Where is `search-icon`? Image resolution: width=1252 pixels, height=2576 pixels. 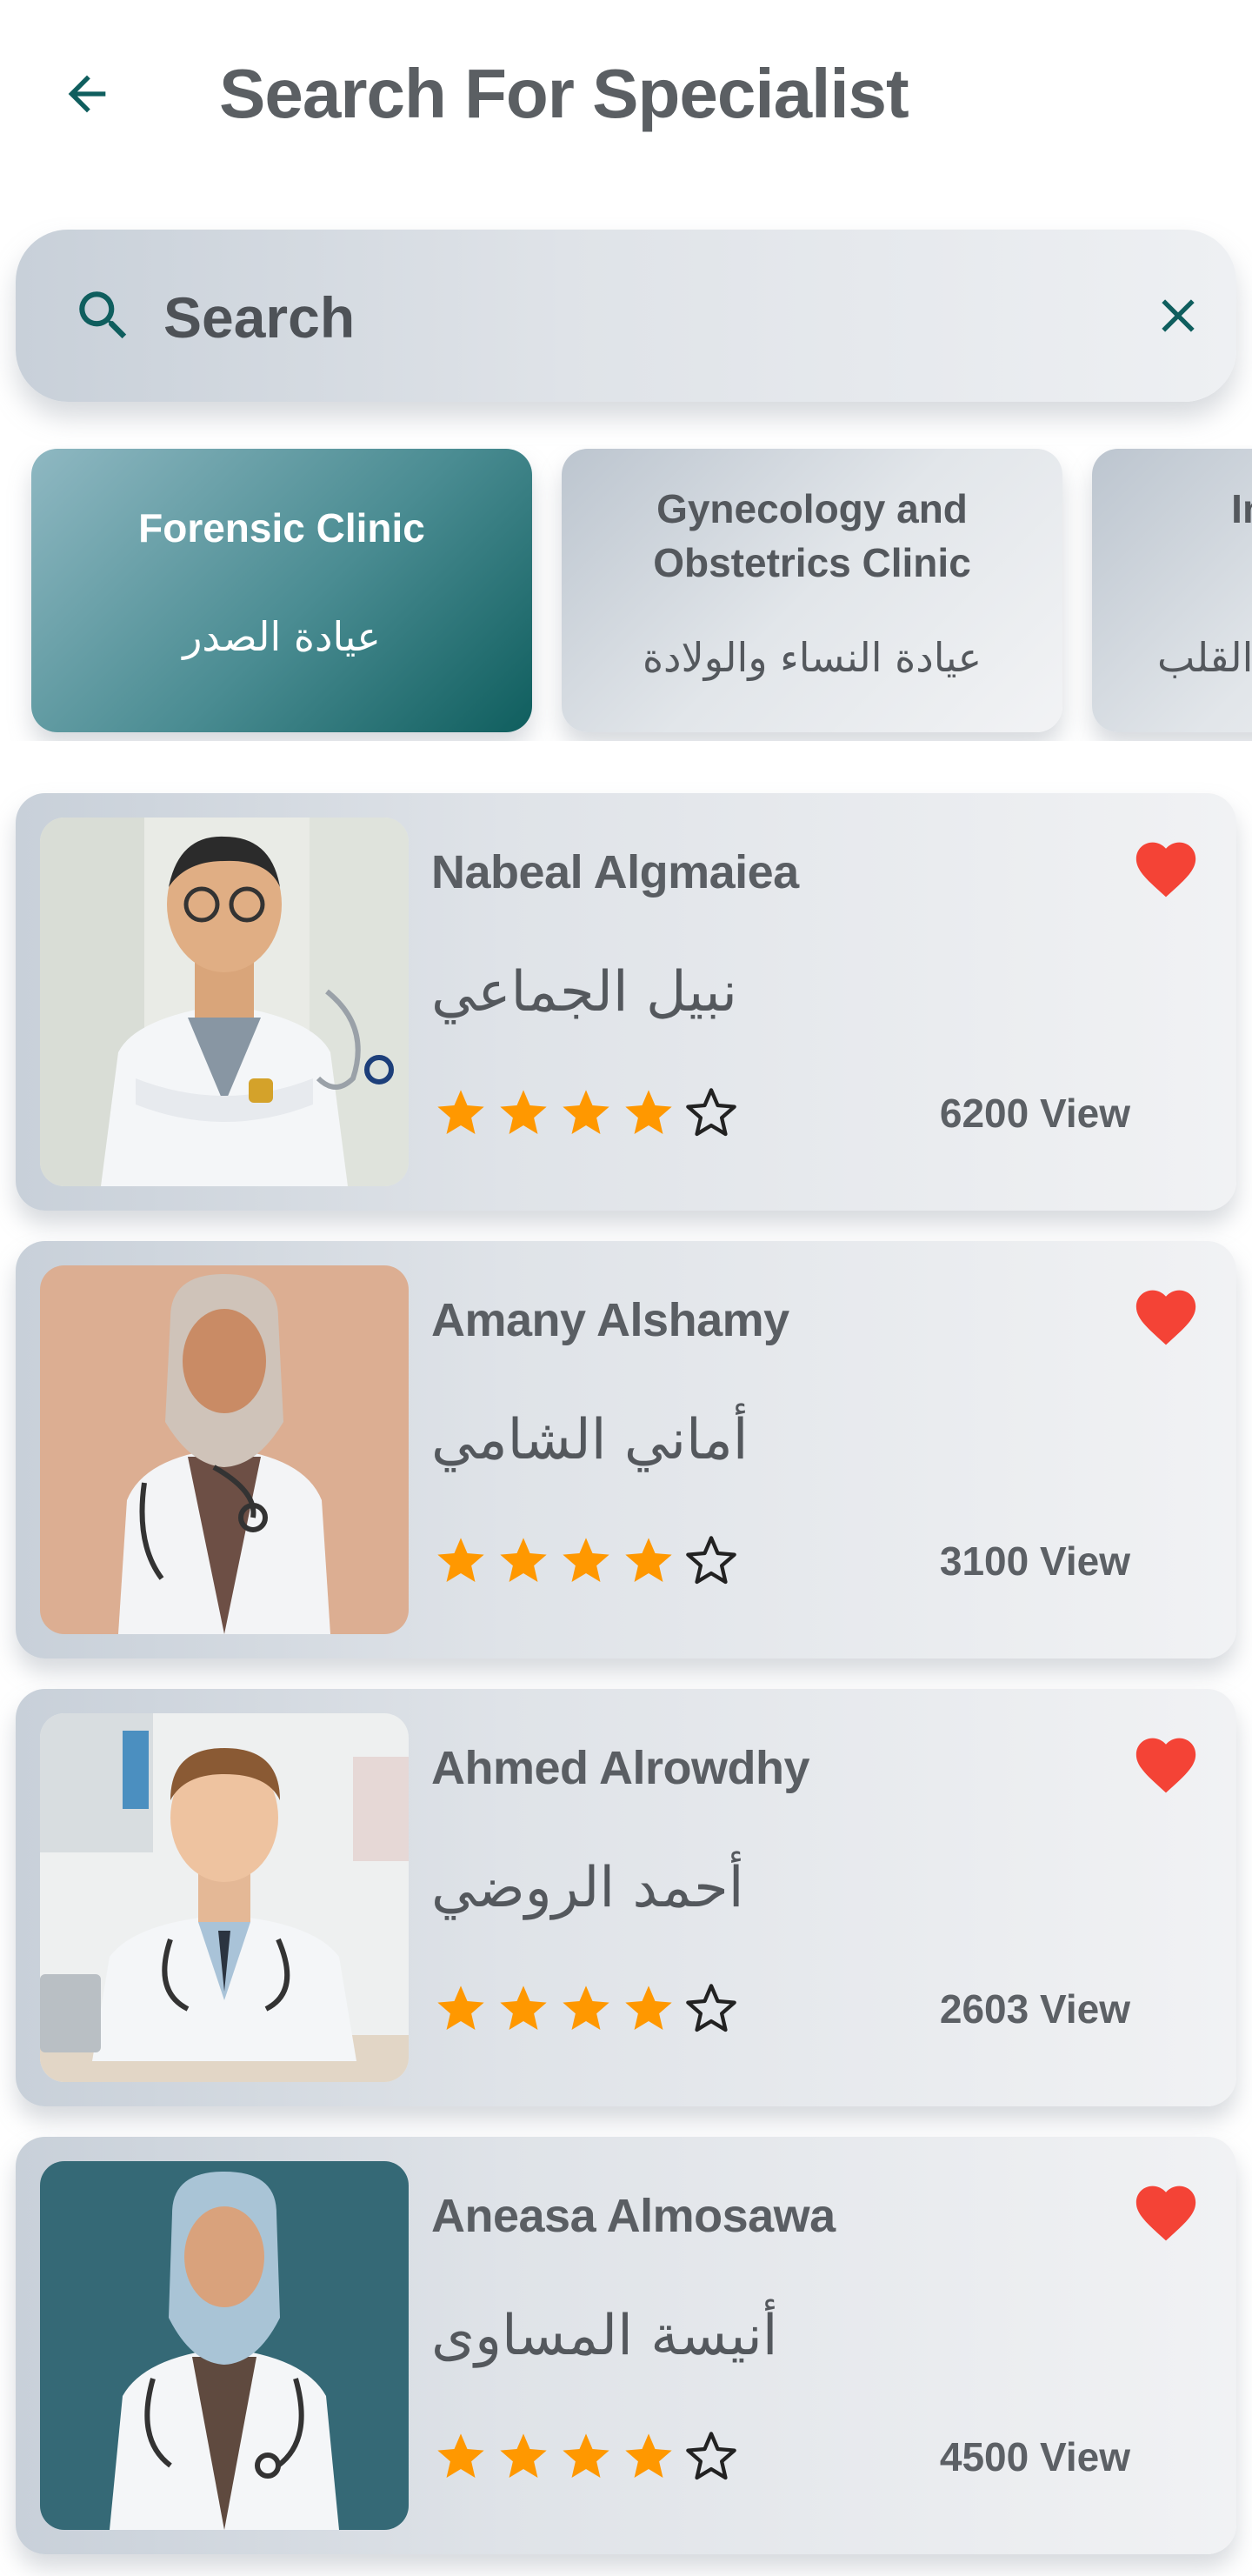
search-icon is located at coordinates (103, 315).